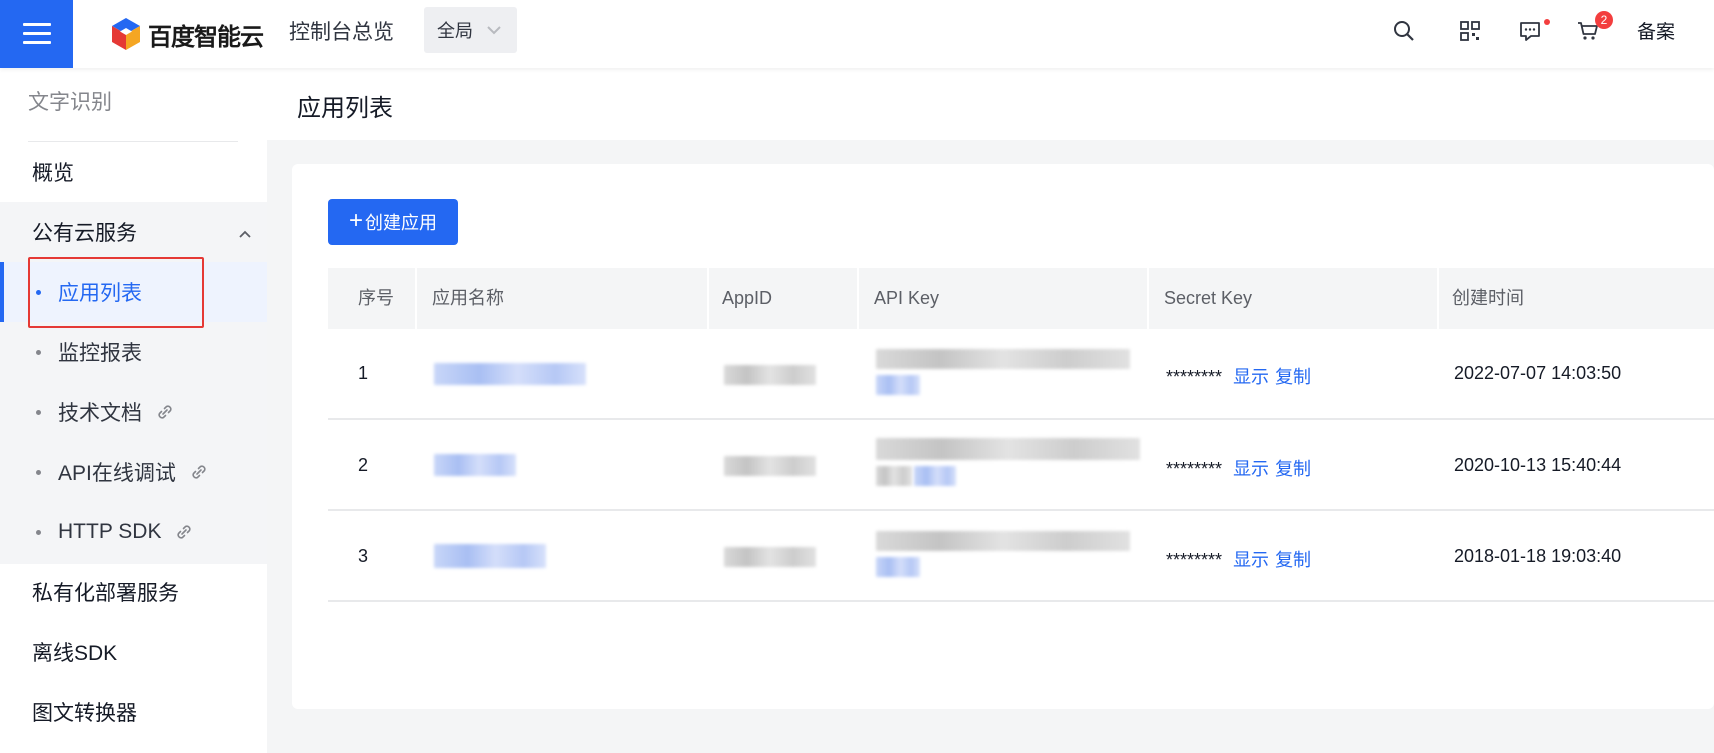  Describe the element at coordinates (747, 298) in the screenshot. I see `column-header-appid: AppID` at that location.